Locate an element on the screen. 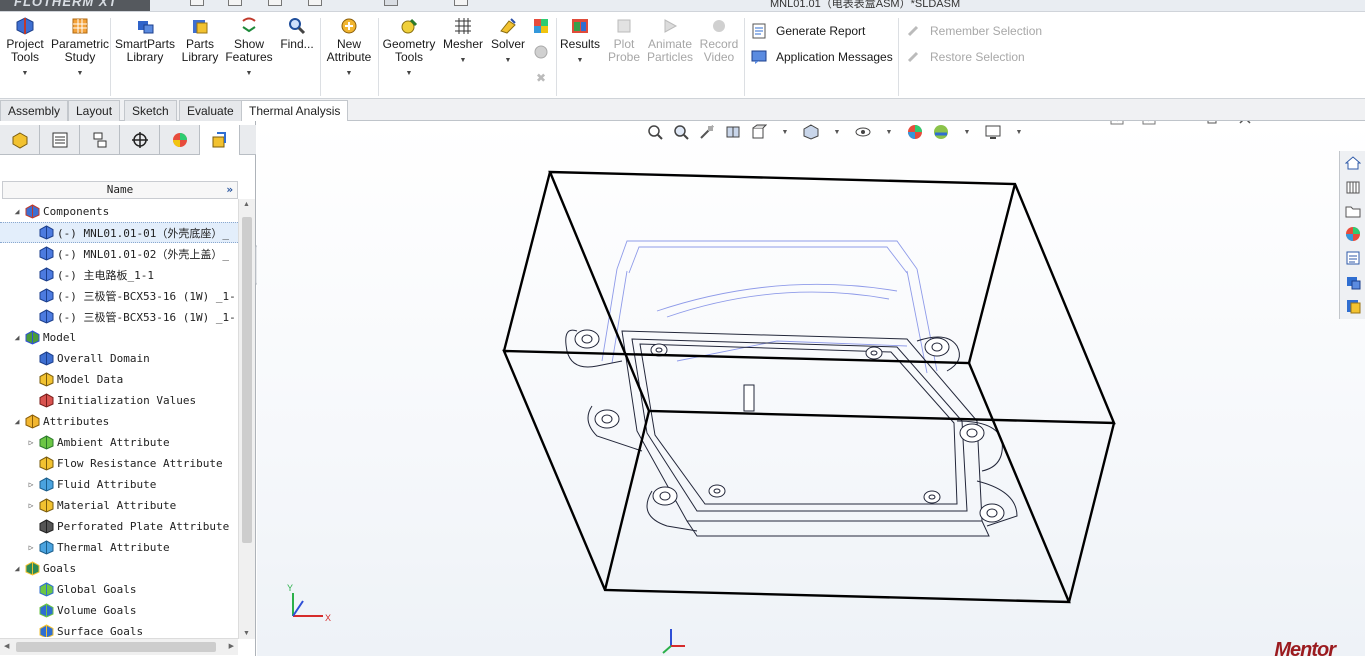  property-manager-tab is located at coordinates (60, 140).